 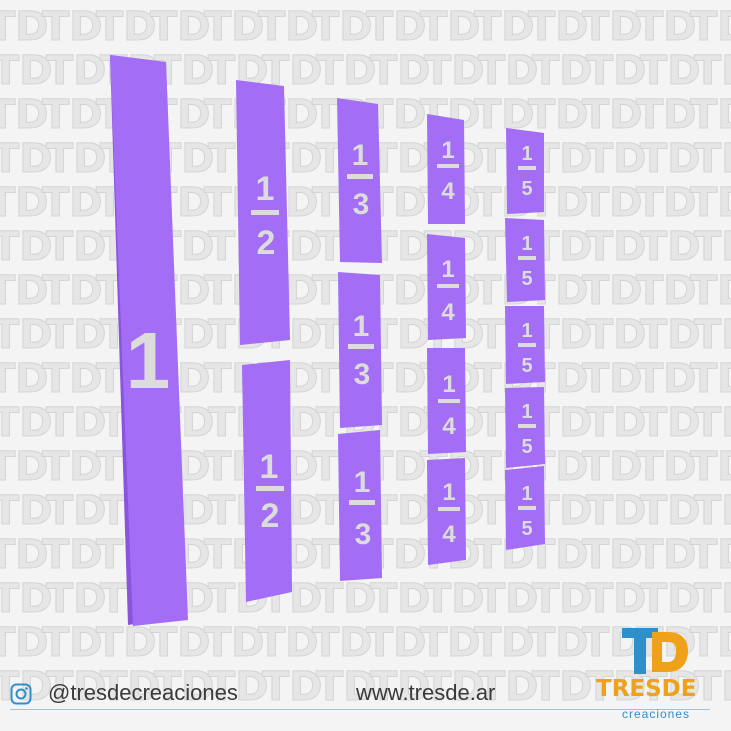 What do you see at coordinates (359, 339) in the screenshot?
I see `thirds-column: 1 3 1 3 1 3` at bounding box center [359, 339].